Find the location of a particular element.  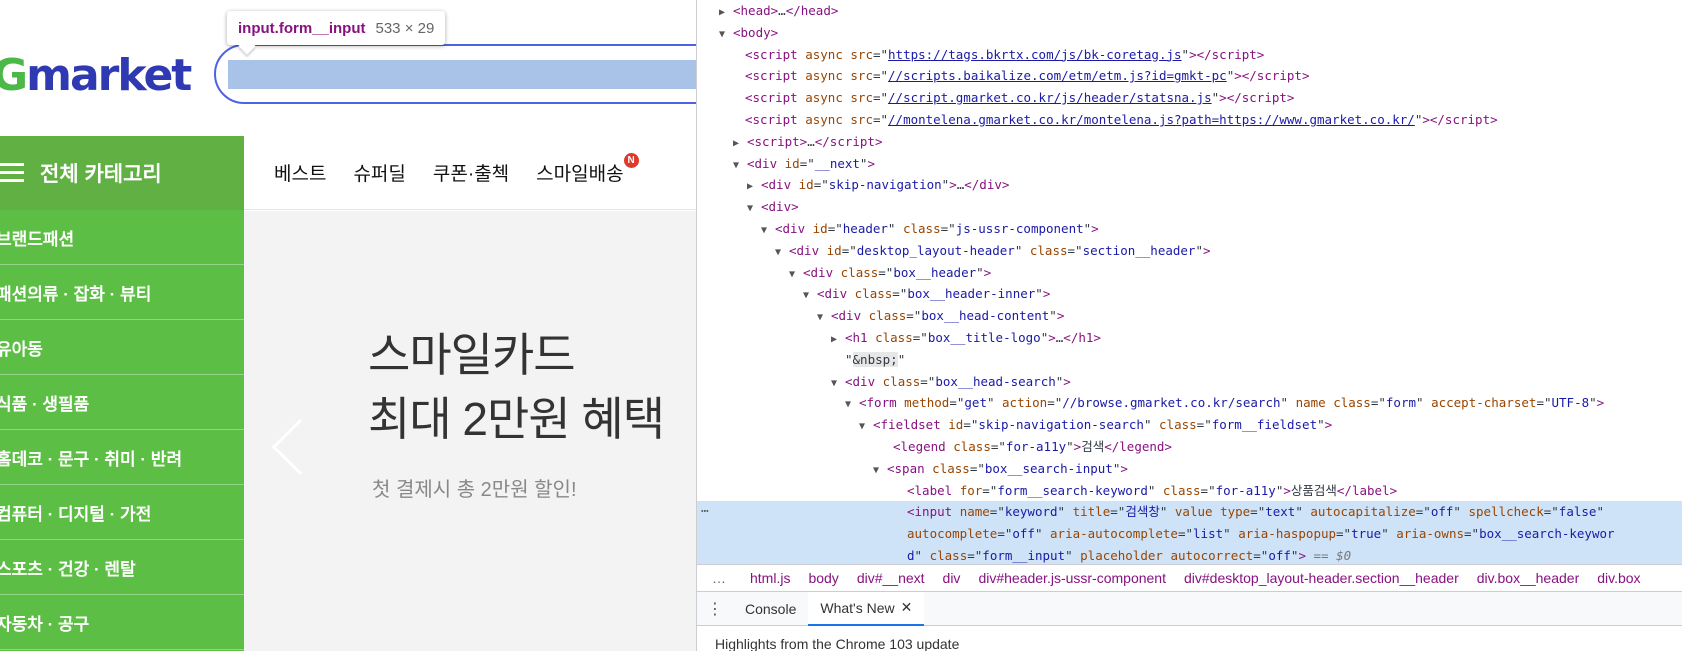

category-item: 브랜드패션 is located at coordinates (122, 237).